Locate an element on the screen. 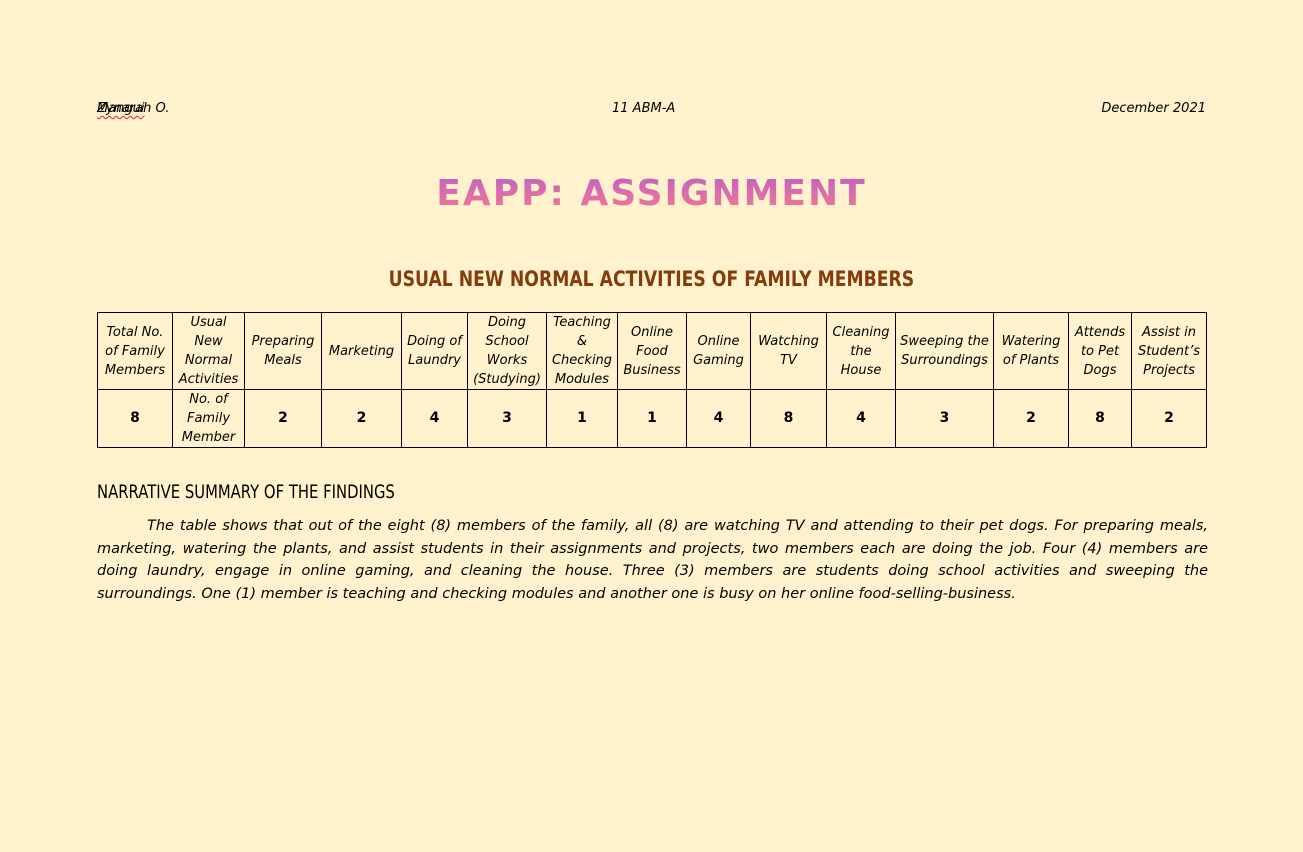 This screenshot has height=852, width=1303. document-header: Zynarah O. Mangui 11 ABM-A December 2021 is located at coordinates (651, 110).